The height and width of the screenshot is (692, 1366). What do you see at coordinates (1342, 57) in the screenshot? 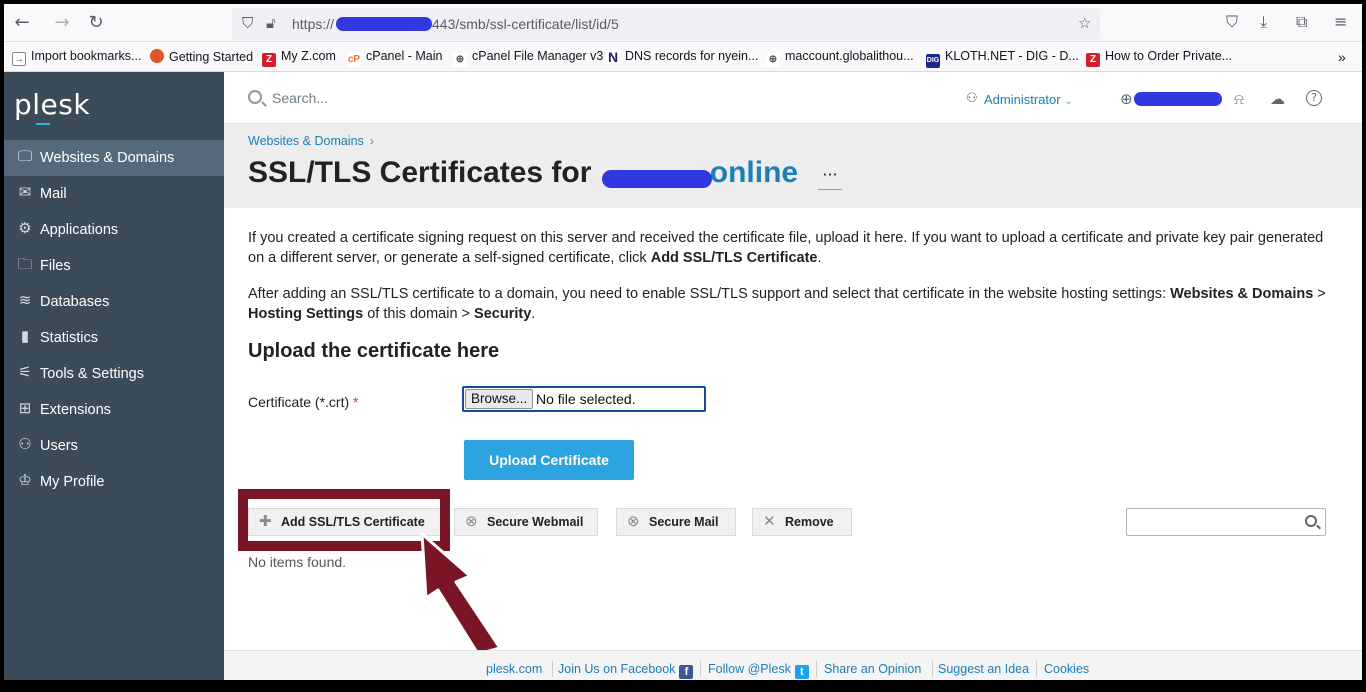
I see `bookmarks-overflow-icon: »` at bounding box center [1342, 57].